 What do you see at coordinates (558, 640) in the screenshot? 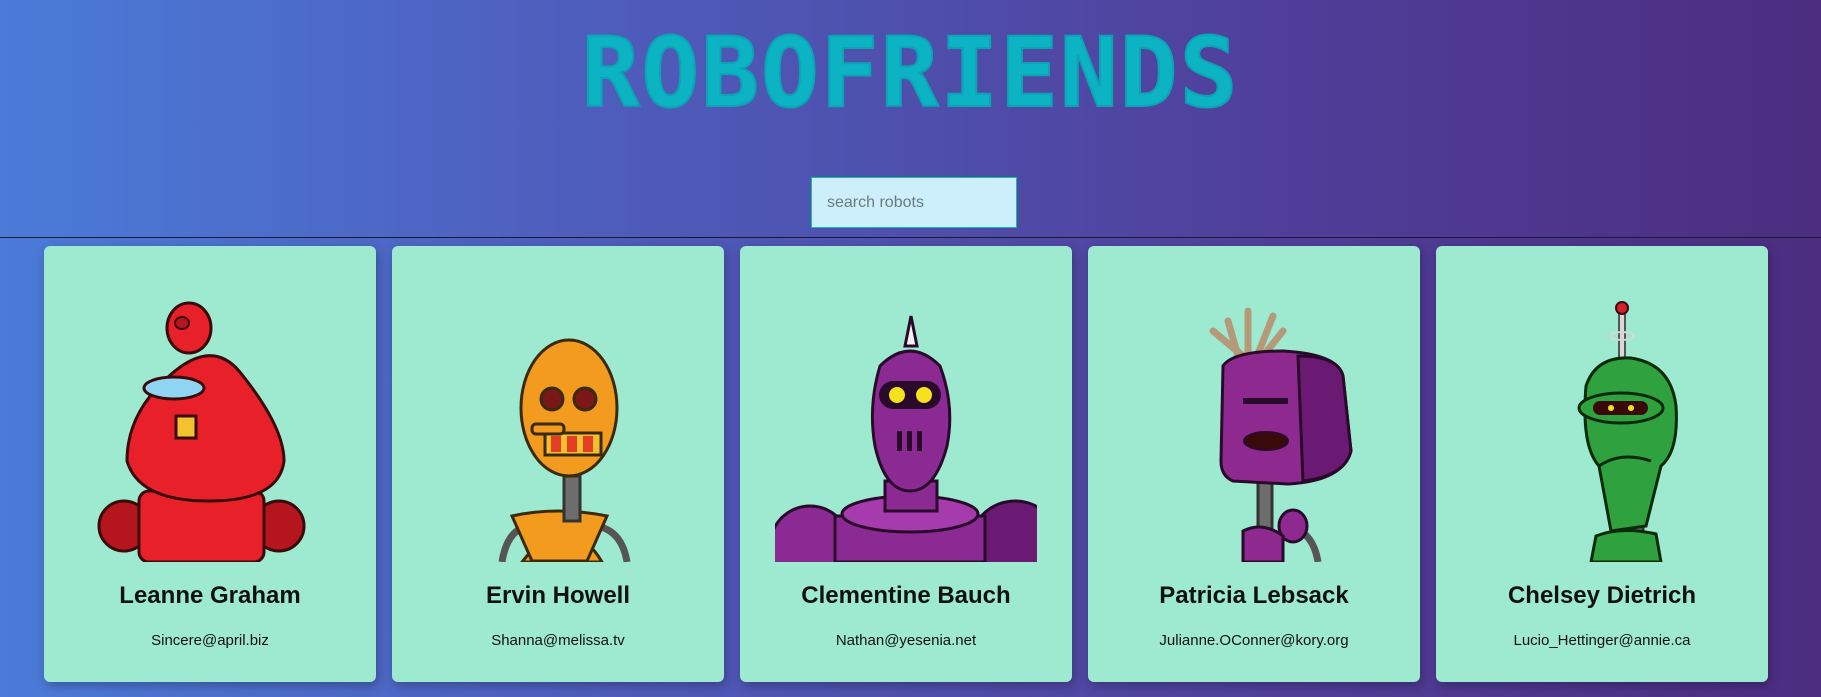
I see `robot-email: Shanna@melissa.tv` at bounding box center [558, 640].